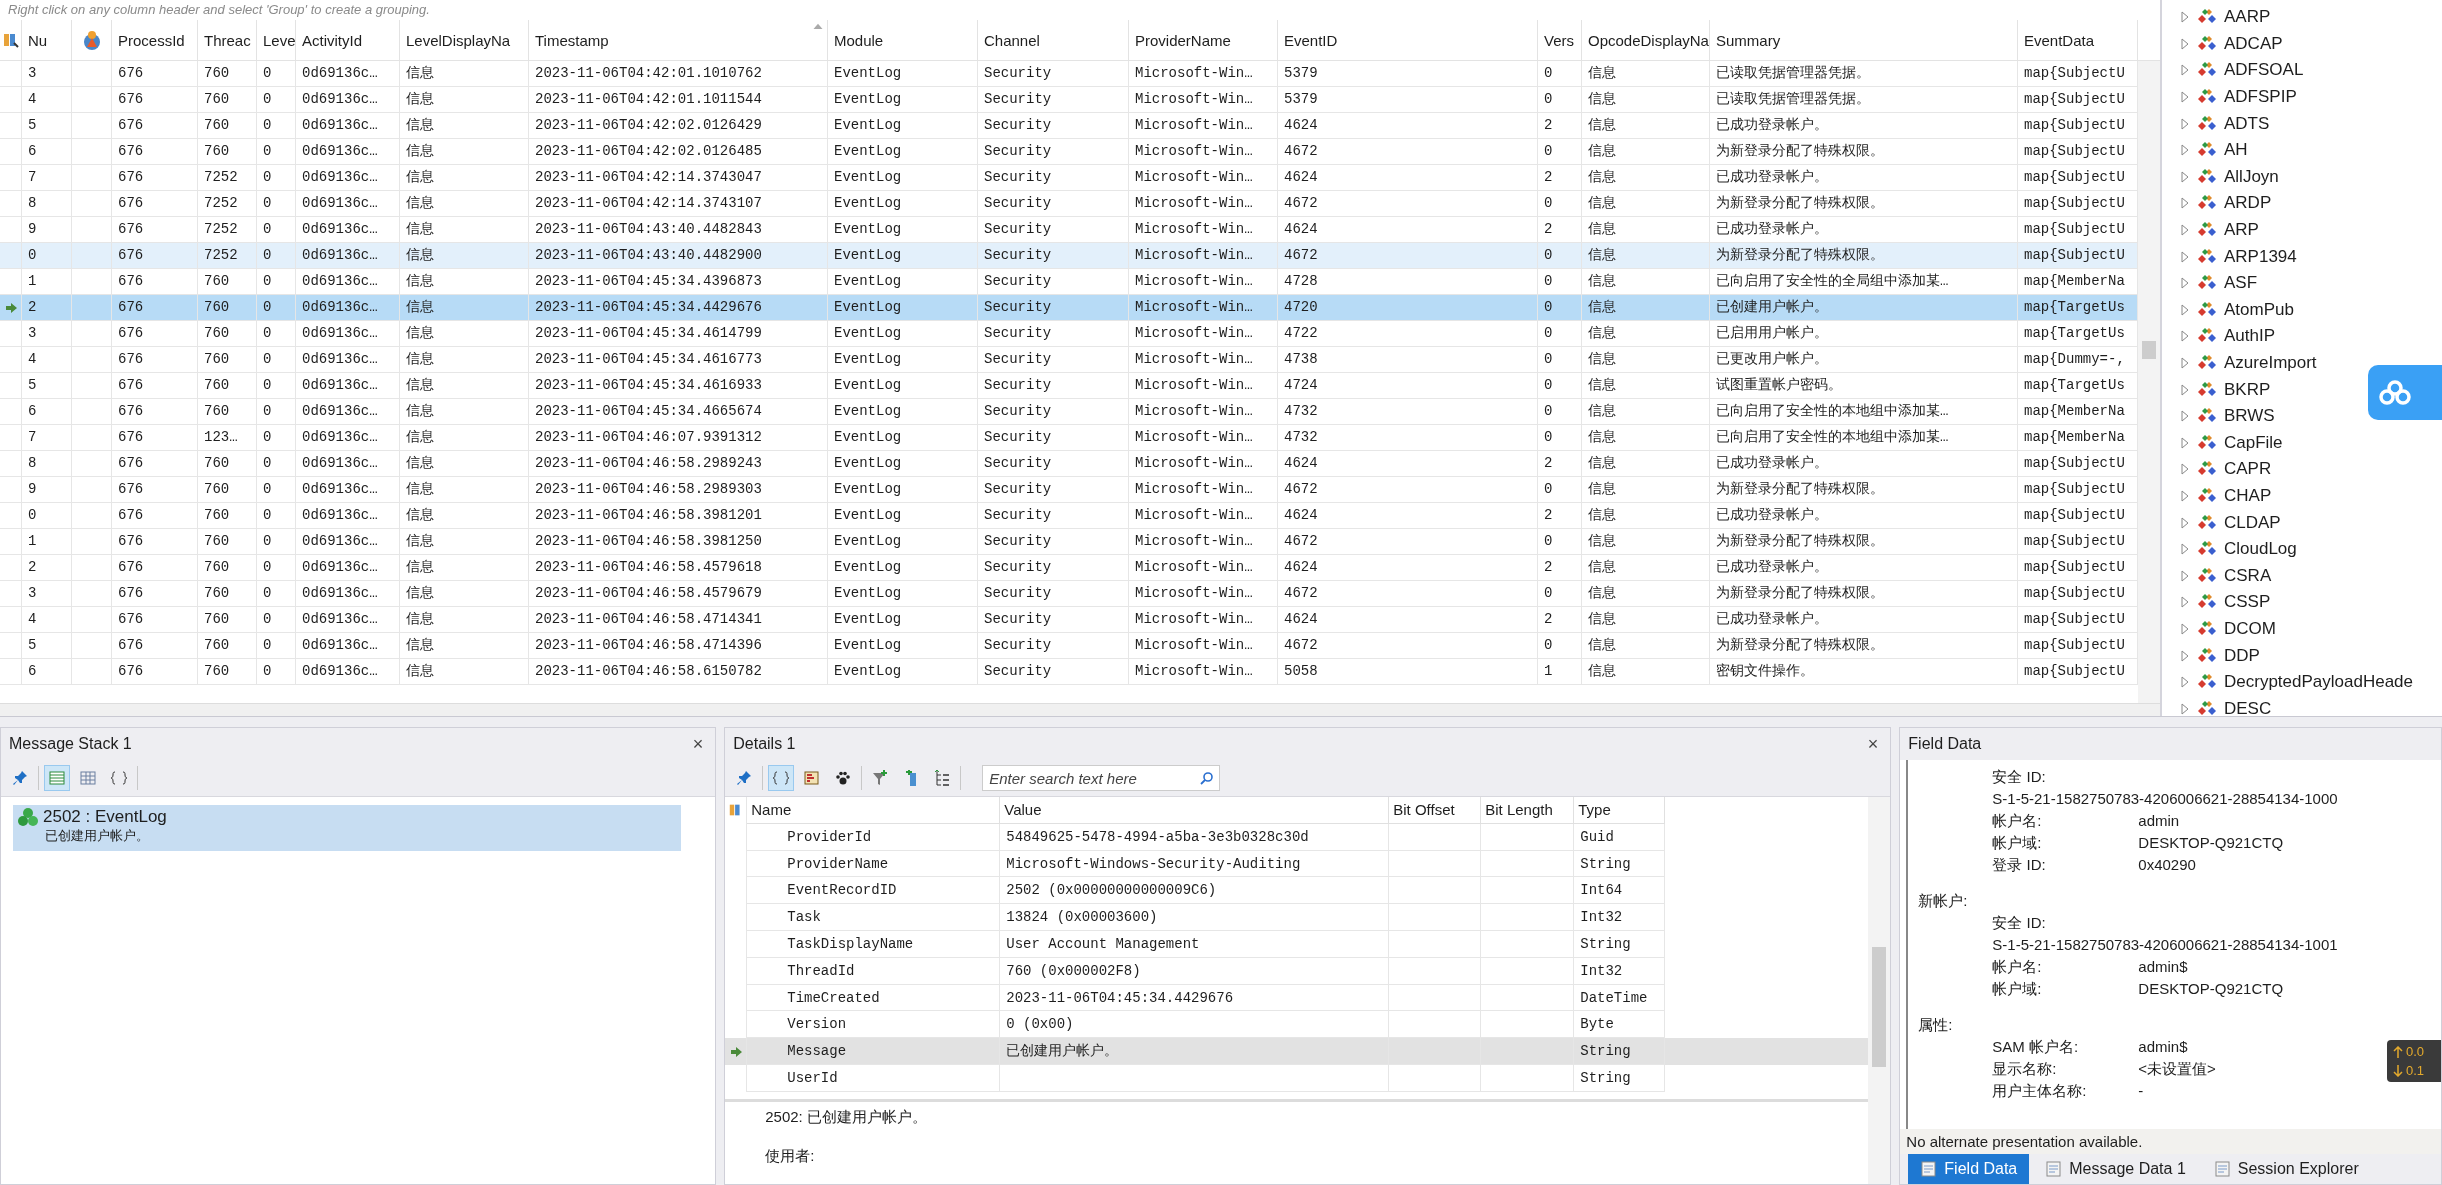  I want to click on message-stack-item: 2502 : EventLog 已创建用户帐户。, so click(347, 828).